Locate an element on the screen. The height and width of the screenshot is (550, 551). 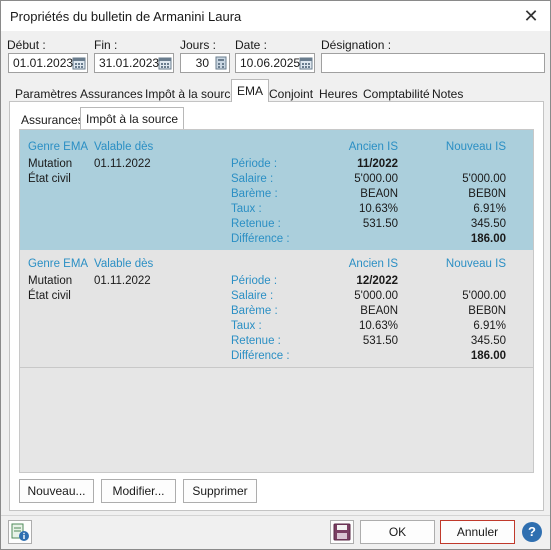
tab-ema: EMA is located at coordinates (250, 90).